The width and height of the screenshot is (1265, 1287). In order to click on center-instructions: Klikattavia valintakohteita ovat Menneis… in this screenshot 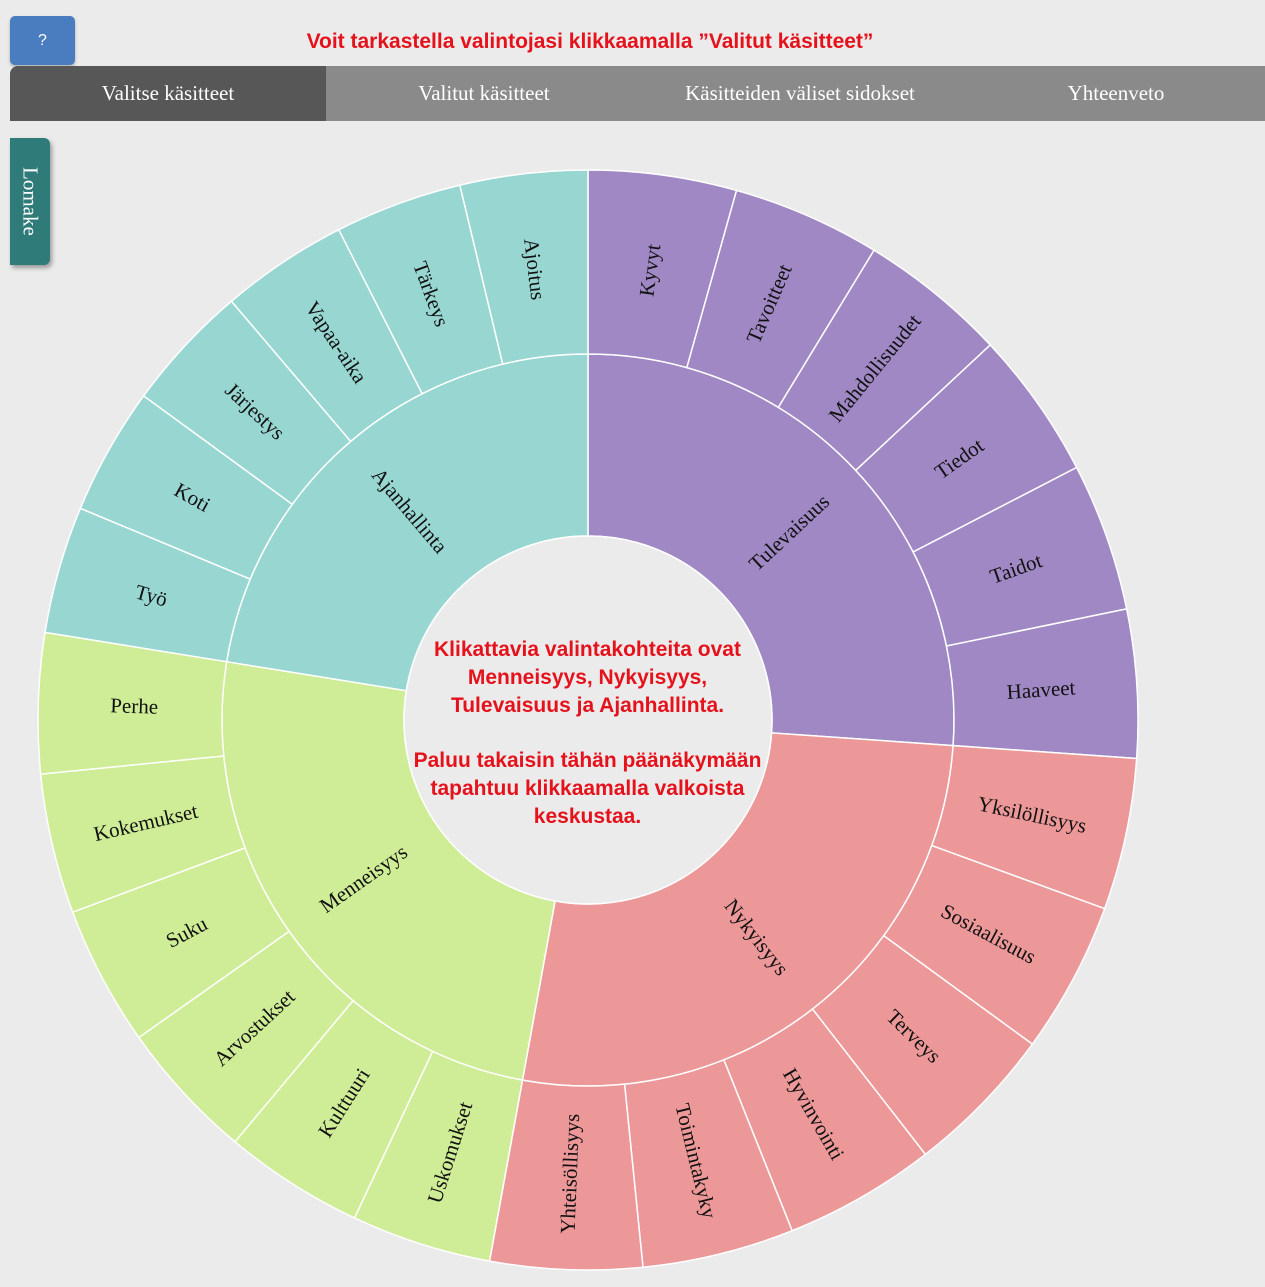, I will do `click(587, 733)`.